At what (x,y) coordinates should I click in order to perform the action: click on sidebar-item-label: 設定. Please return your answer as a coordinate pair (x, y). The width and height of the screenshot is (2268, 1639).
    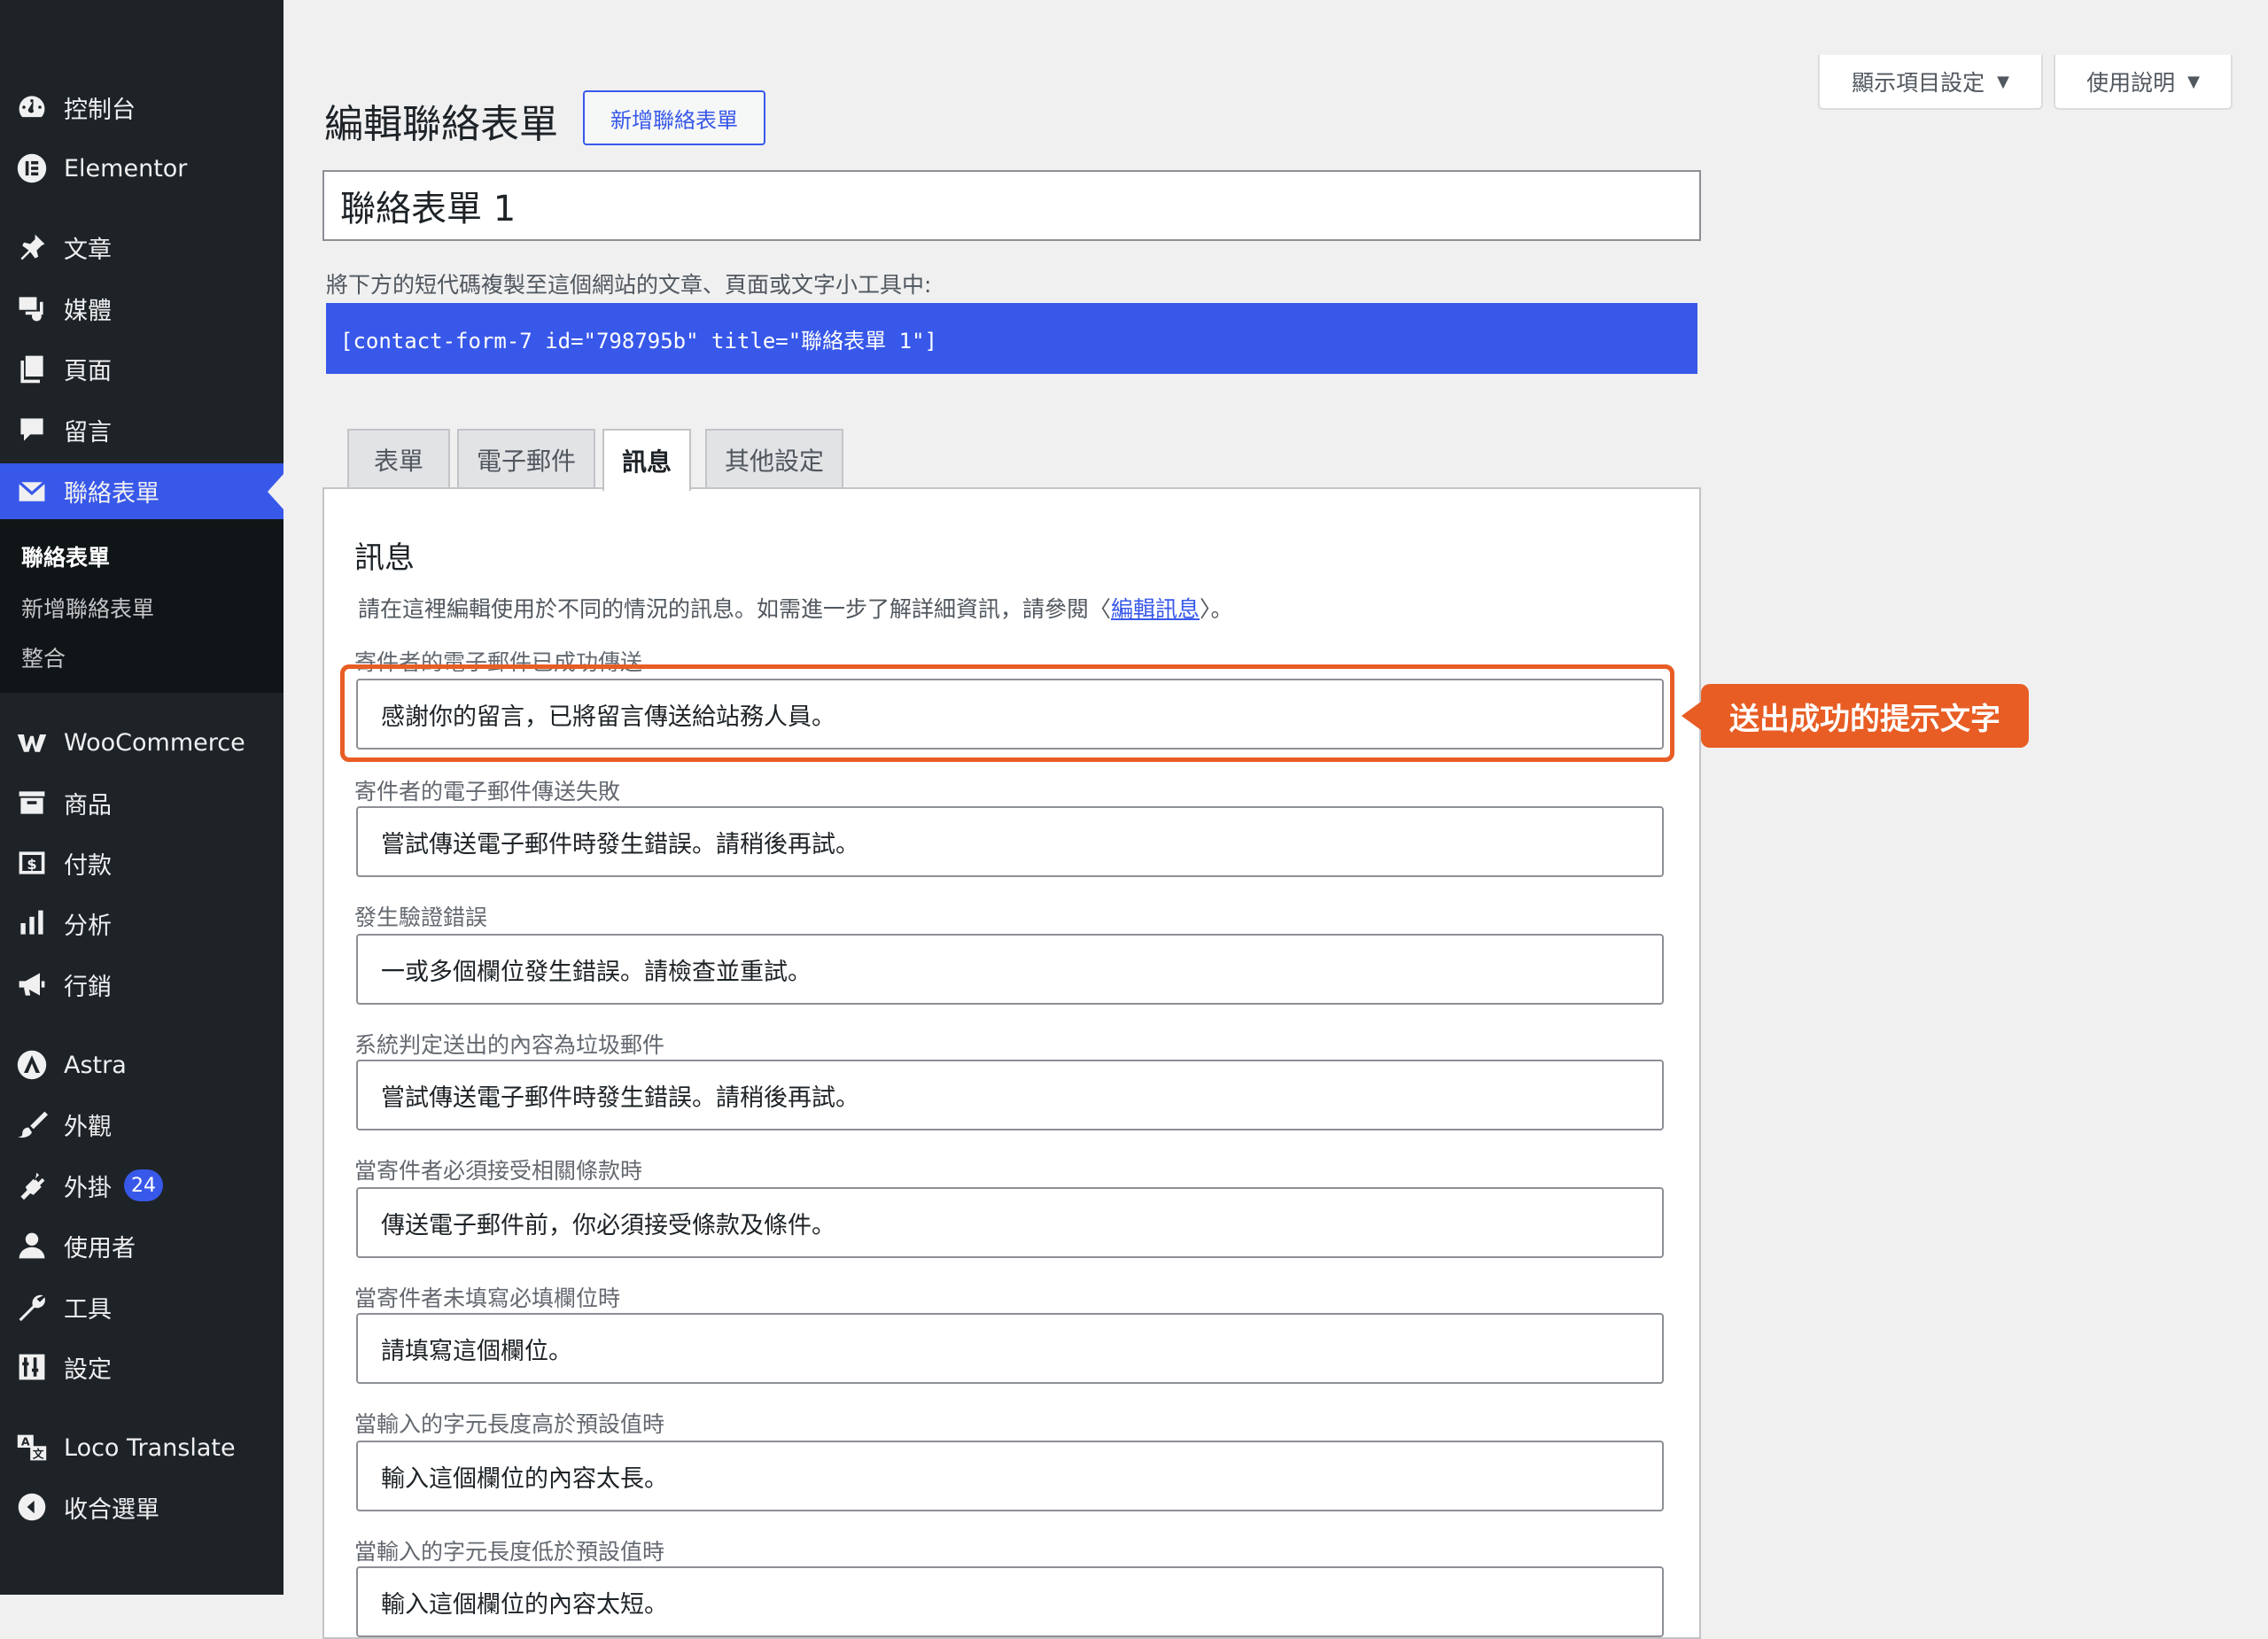
    Looking at the image, I should click on (88, 1369).